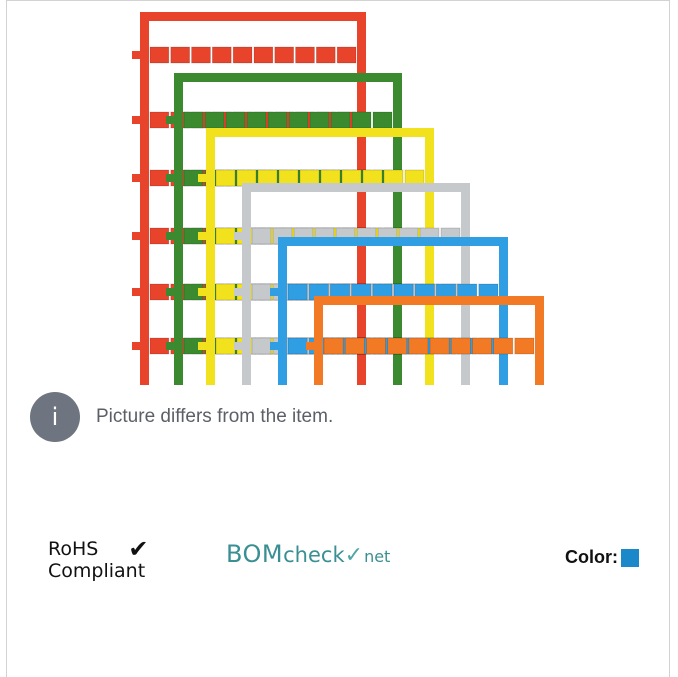 The width and height of the screenshot is (678, 677). Describe the element at coordinates (138, 549) in the screenshot. I see `check-icon: ✔` at that location.